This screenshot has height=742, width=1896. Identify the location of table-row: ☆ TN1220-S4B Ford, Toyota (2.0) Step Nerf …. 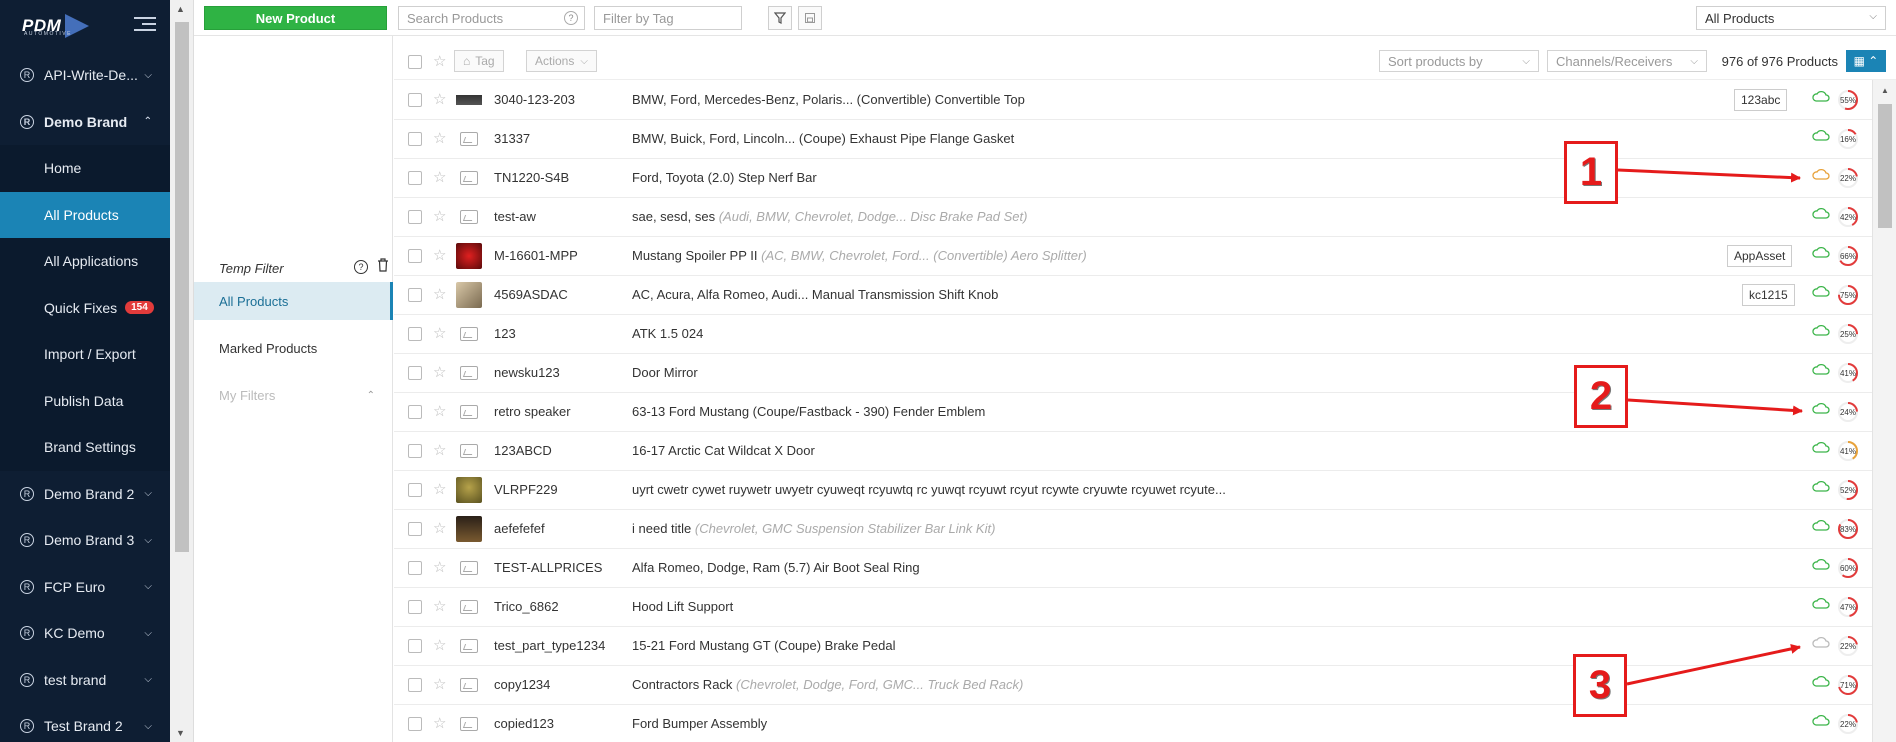
(1133, 178).